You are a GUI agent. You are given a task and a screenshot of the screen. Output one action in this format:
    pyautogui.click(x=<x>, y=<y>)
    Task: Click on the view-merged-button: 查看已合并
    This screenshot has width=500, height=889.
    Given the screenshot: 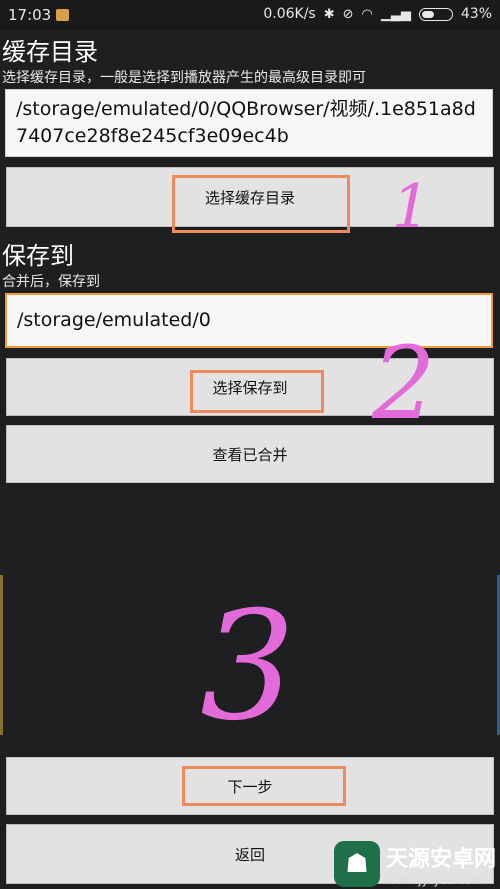 What is the action you would take?
    pyautogui.click(x=250, y=454)
    